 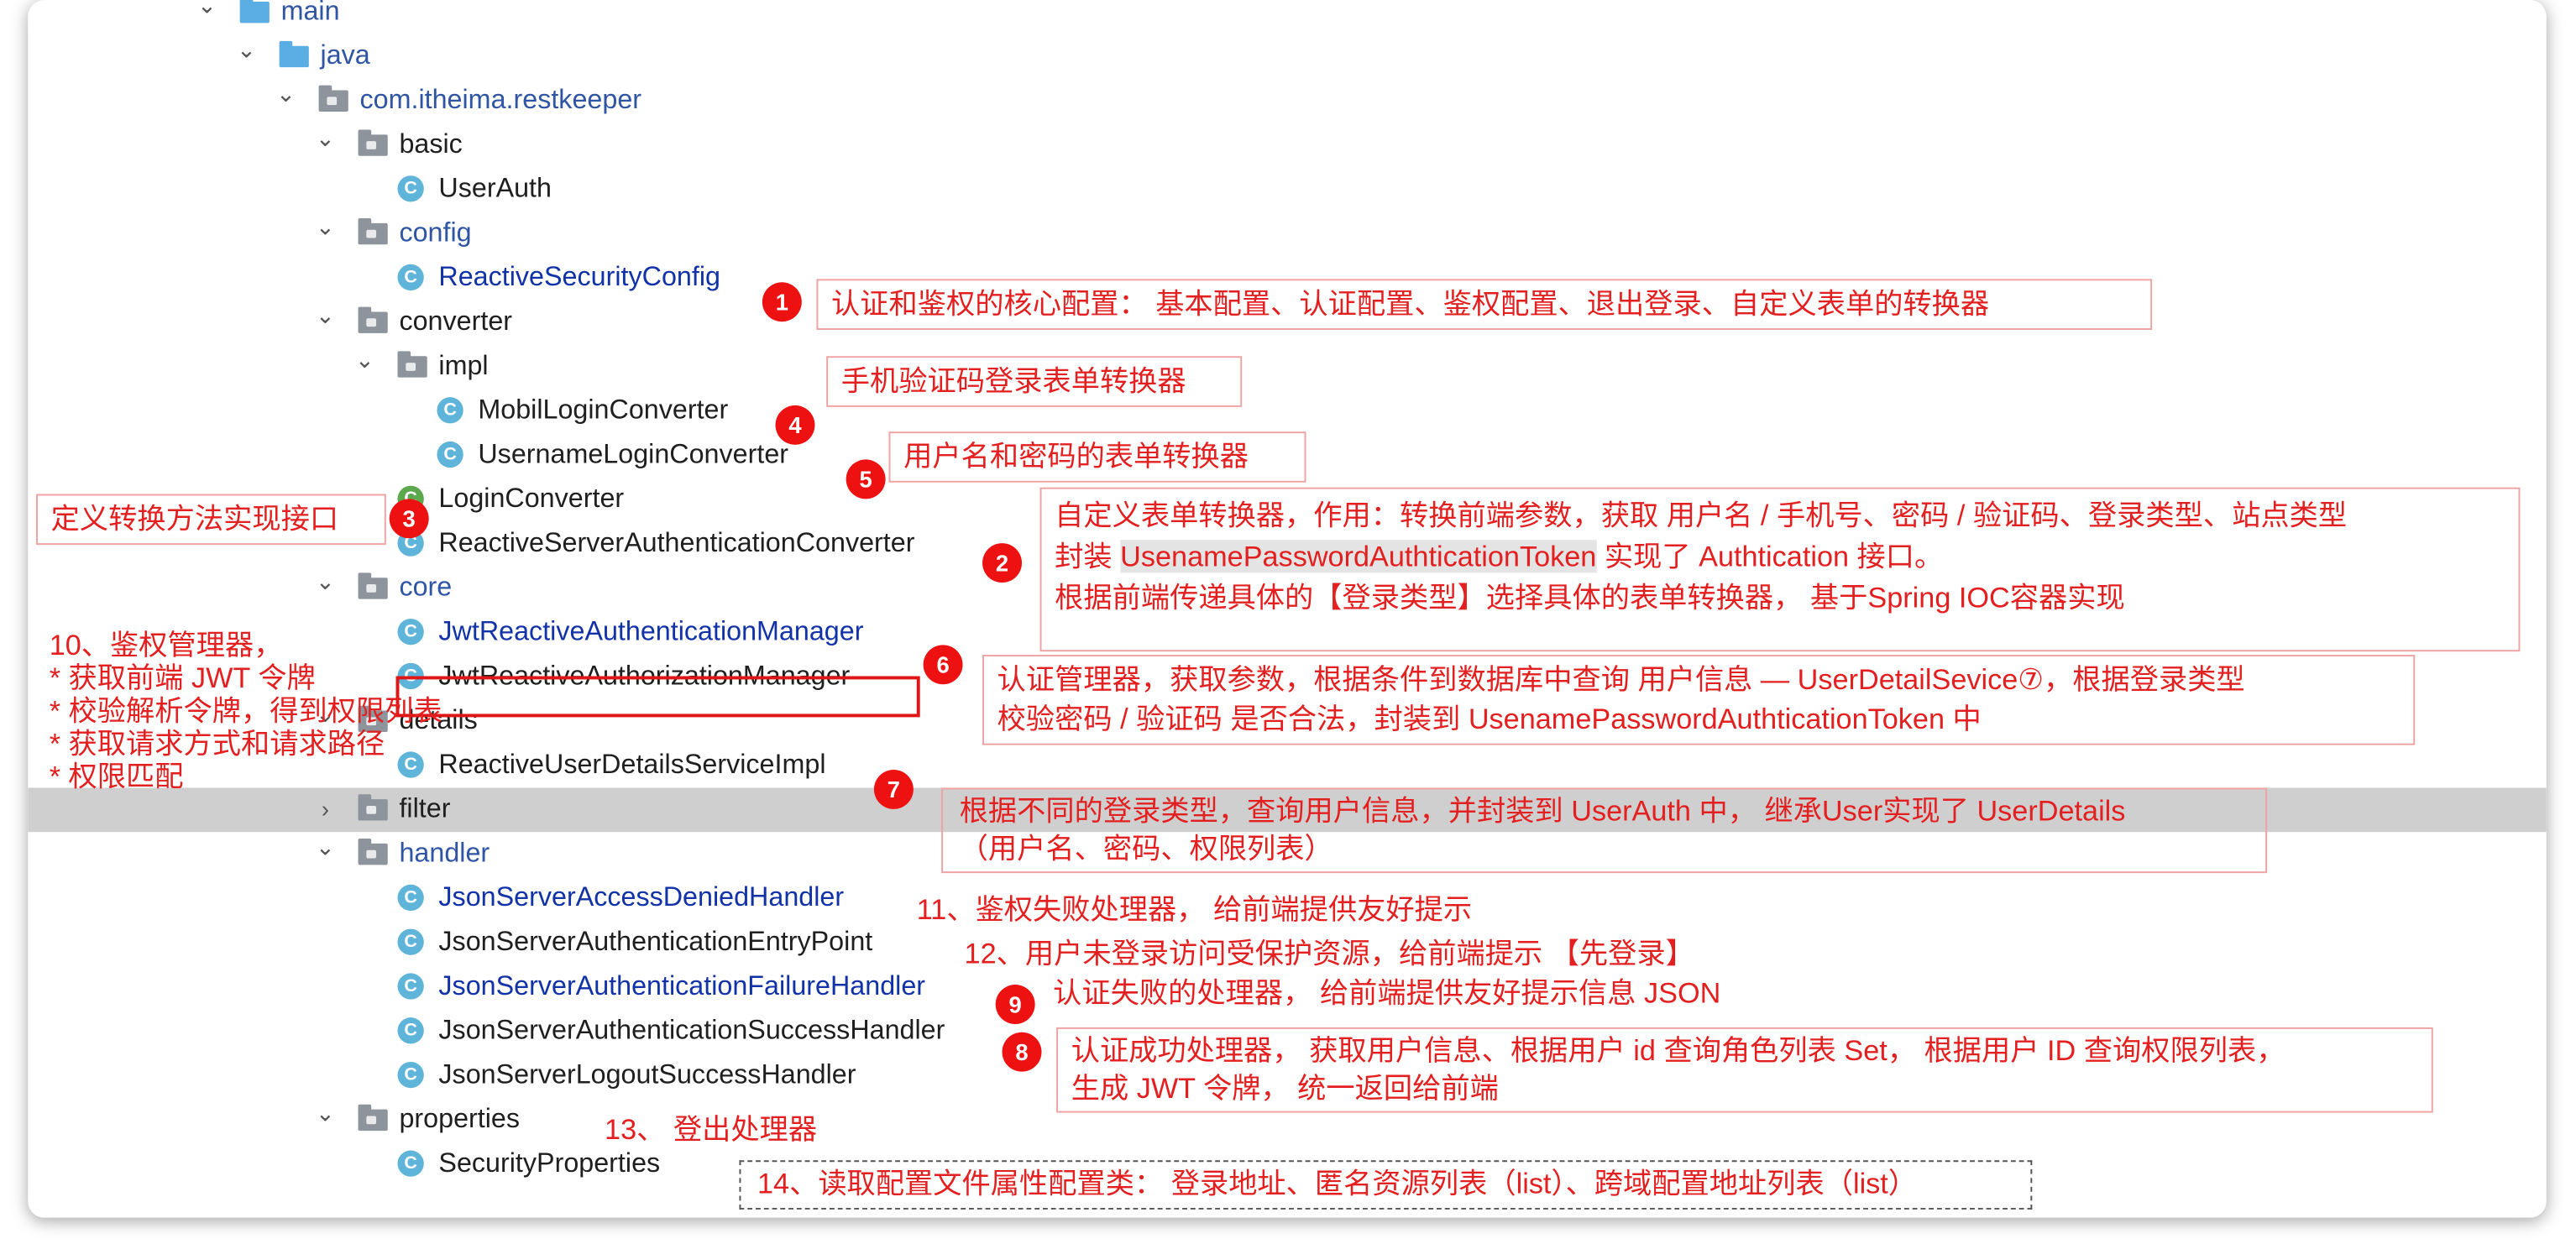 What do you see at coordinates (782, 302) in the screenshot?
I see `badge-1: 1` at bounding box center [782, 302].